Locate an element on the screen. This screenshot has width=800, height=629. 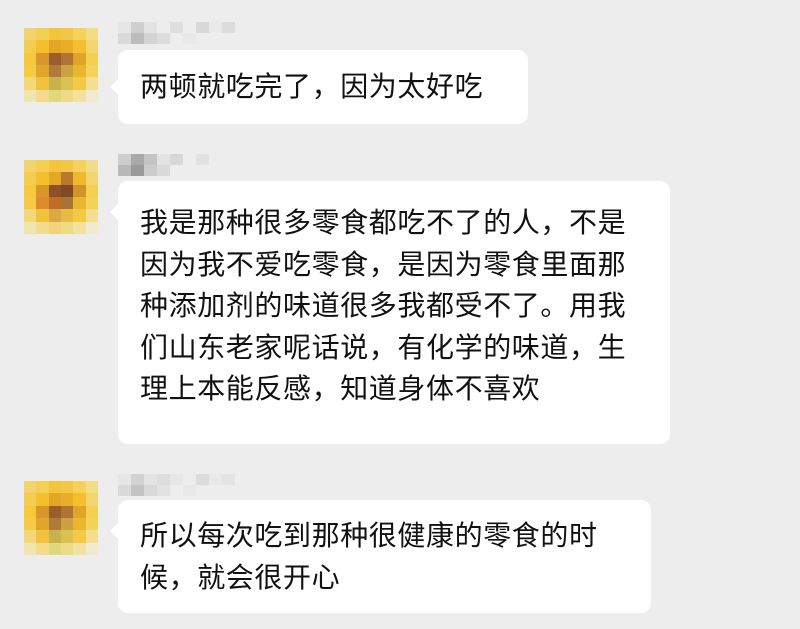
message-text: 所以每次吃到那种很健康的零食的时候，就会很开心 is located at coordinates (369, 556).